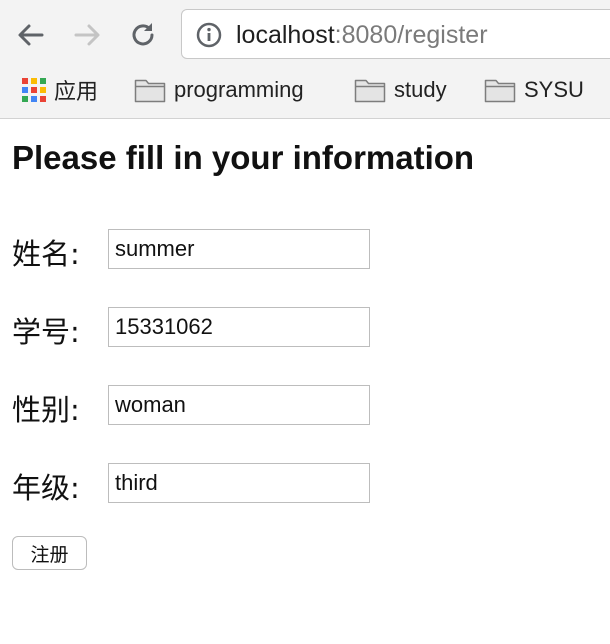 This screenshot has width=610, height=644. What do you see at coordinates (49, 553) in the screenshot?
I see `register-button: 注册` at bounding box center [49, 553].